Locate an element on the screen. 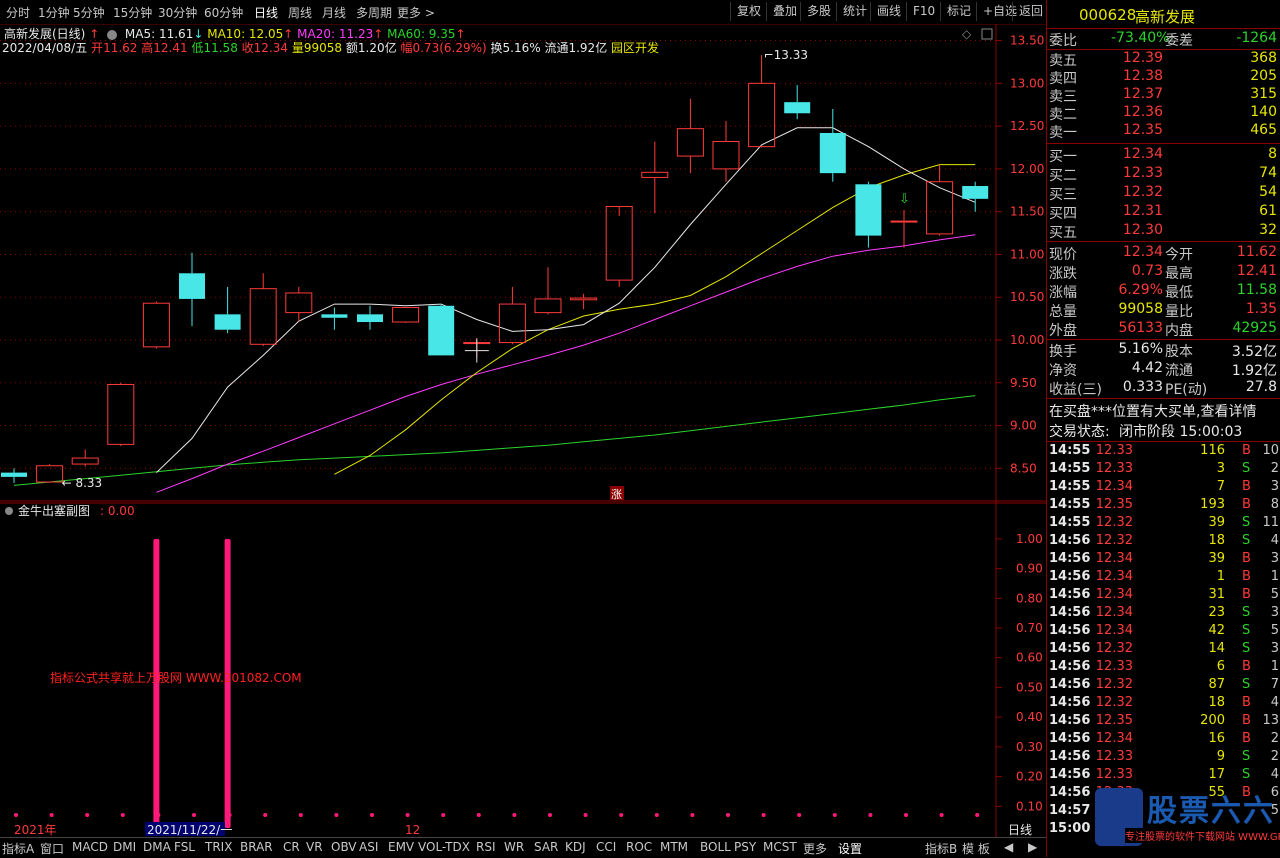 This screenshot has height=858, width=1280. period-tab-1: 1分钟 is located at coordinates (54, 12).